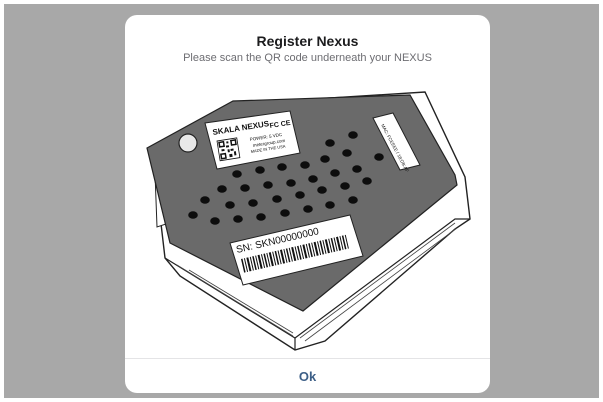 This screenshot has height=402, width=603. What do you see at coordinates (307, 376) in the screenshot?
I see `ok-button: Ok` at bounding box center [307, 376].